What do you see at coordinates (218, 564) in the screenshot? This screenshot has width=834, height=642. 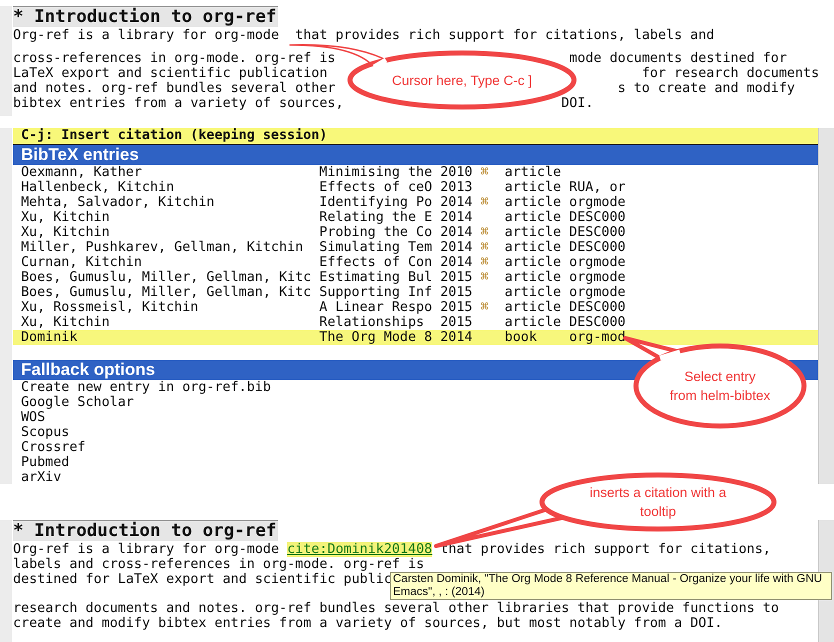 I see `paragraph-text: labels and cross-references in org-mode. org-ref is` at bounding box center [218, 564].